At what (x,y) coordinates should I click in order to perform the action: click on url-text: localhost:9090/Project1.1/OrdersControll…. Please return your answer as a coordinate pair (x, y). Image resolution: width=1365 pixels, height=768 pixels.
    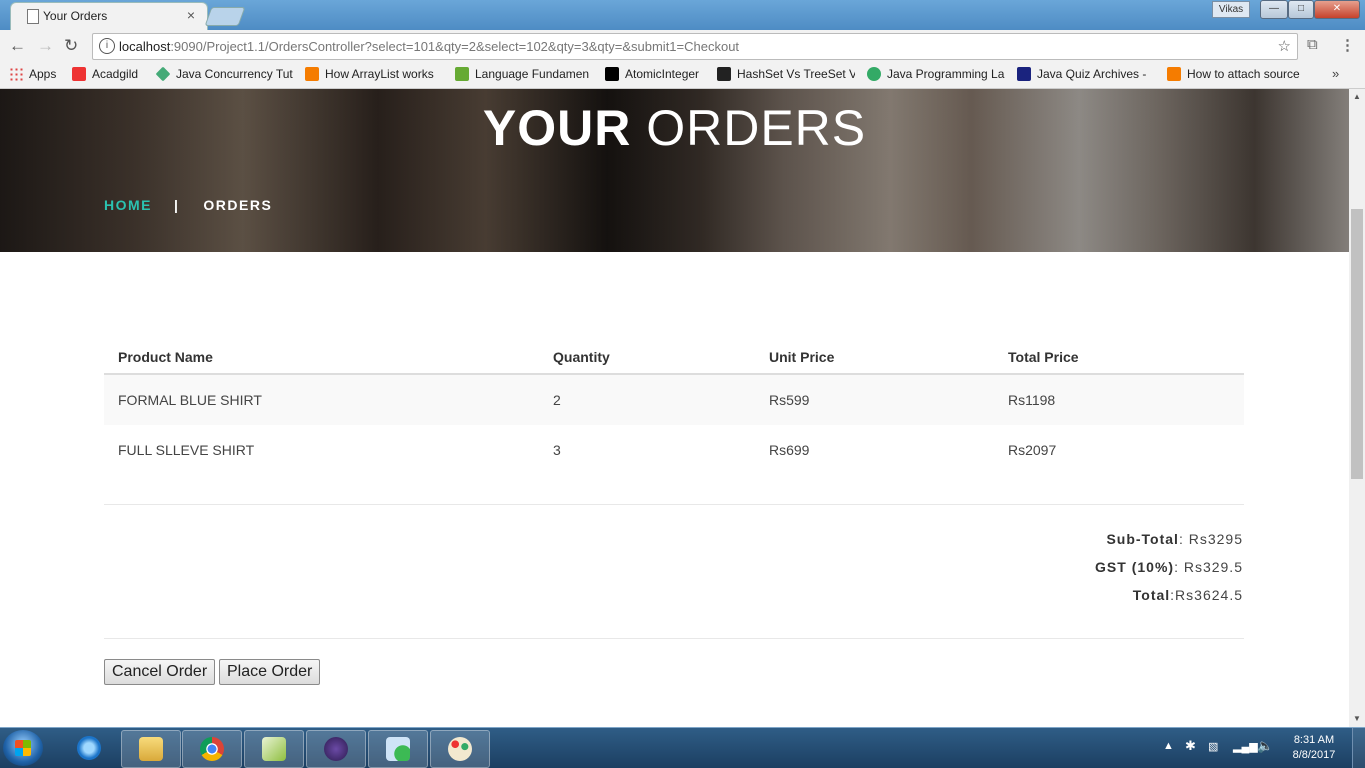
    Looking at the image, I should click on (429, 46).